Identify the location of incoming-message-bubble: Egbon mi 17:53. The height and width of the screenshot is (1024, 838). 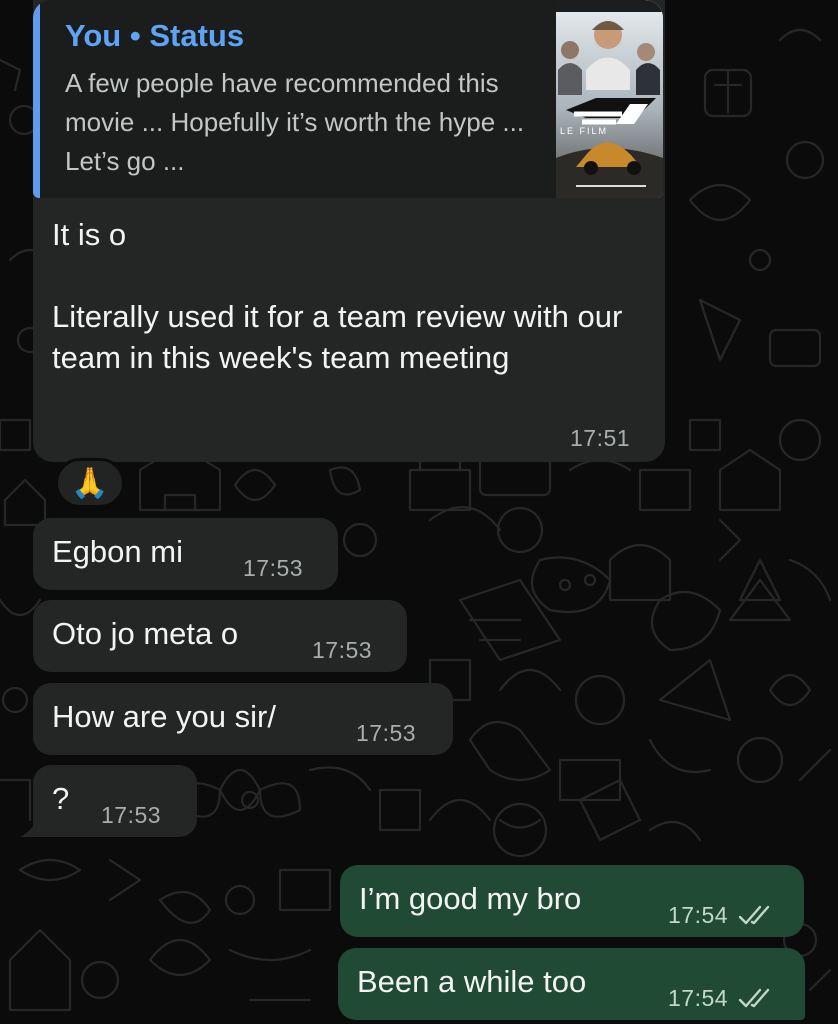
(185, 554).